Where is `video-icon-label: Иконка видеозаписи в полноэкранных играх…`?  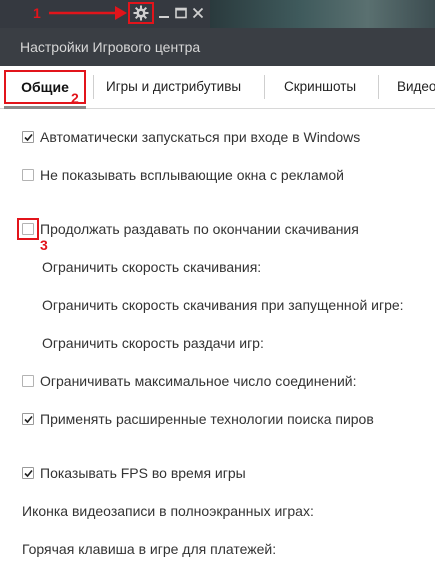 video-icon-label: Иконка видеозаписи в полноэкранных играх… is located at coordinates (168, 511).